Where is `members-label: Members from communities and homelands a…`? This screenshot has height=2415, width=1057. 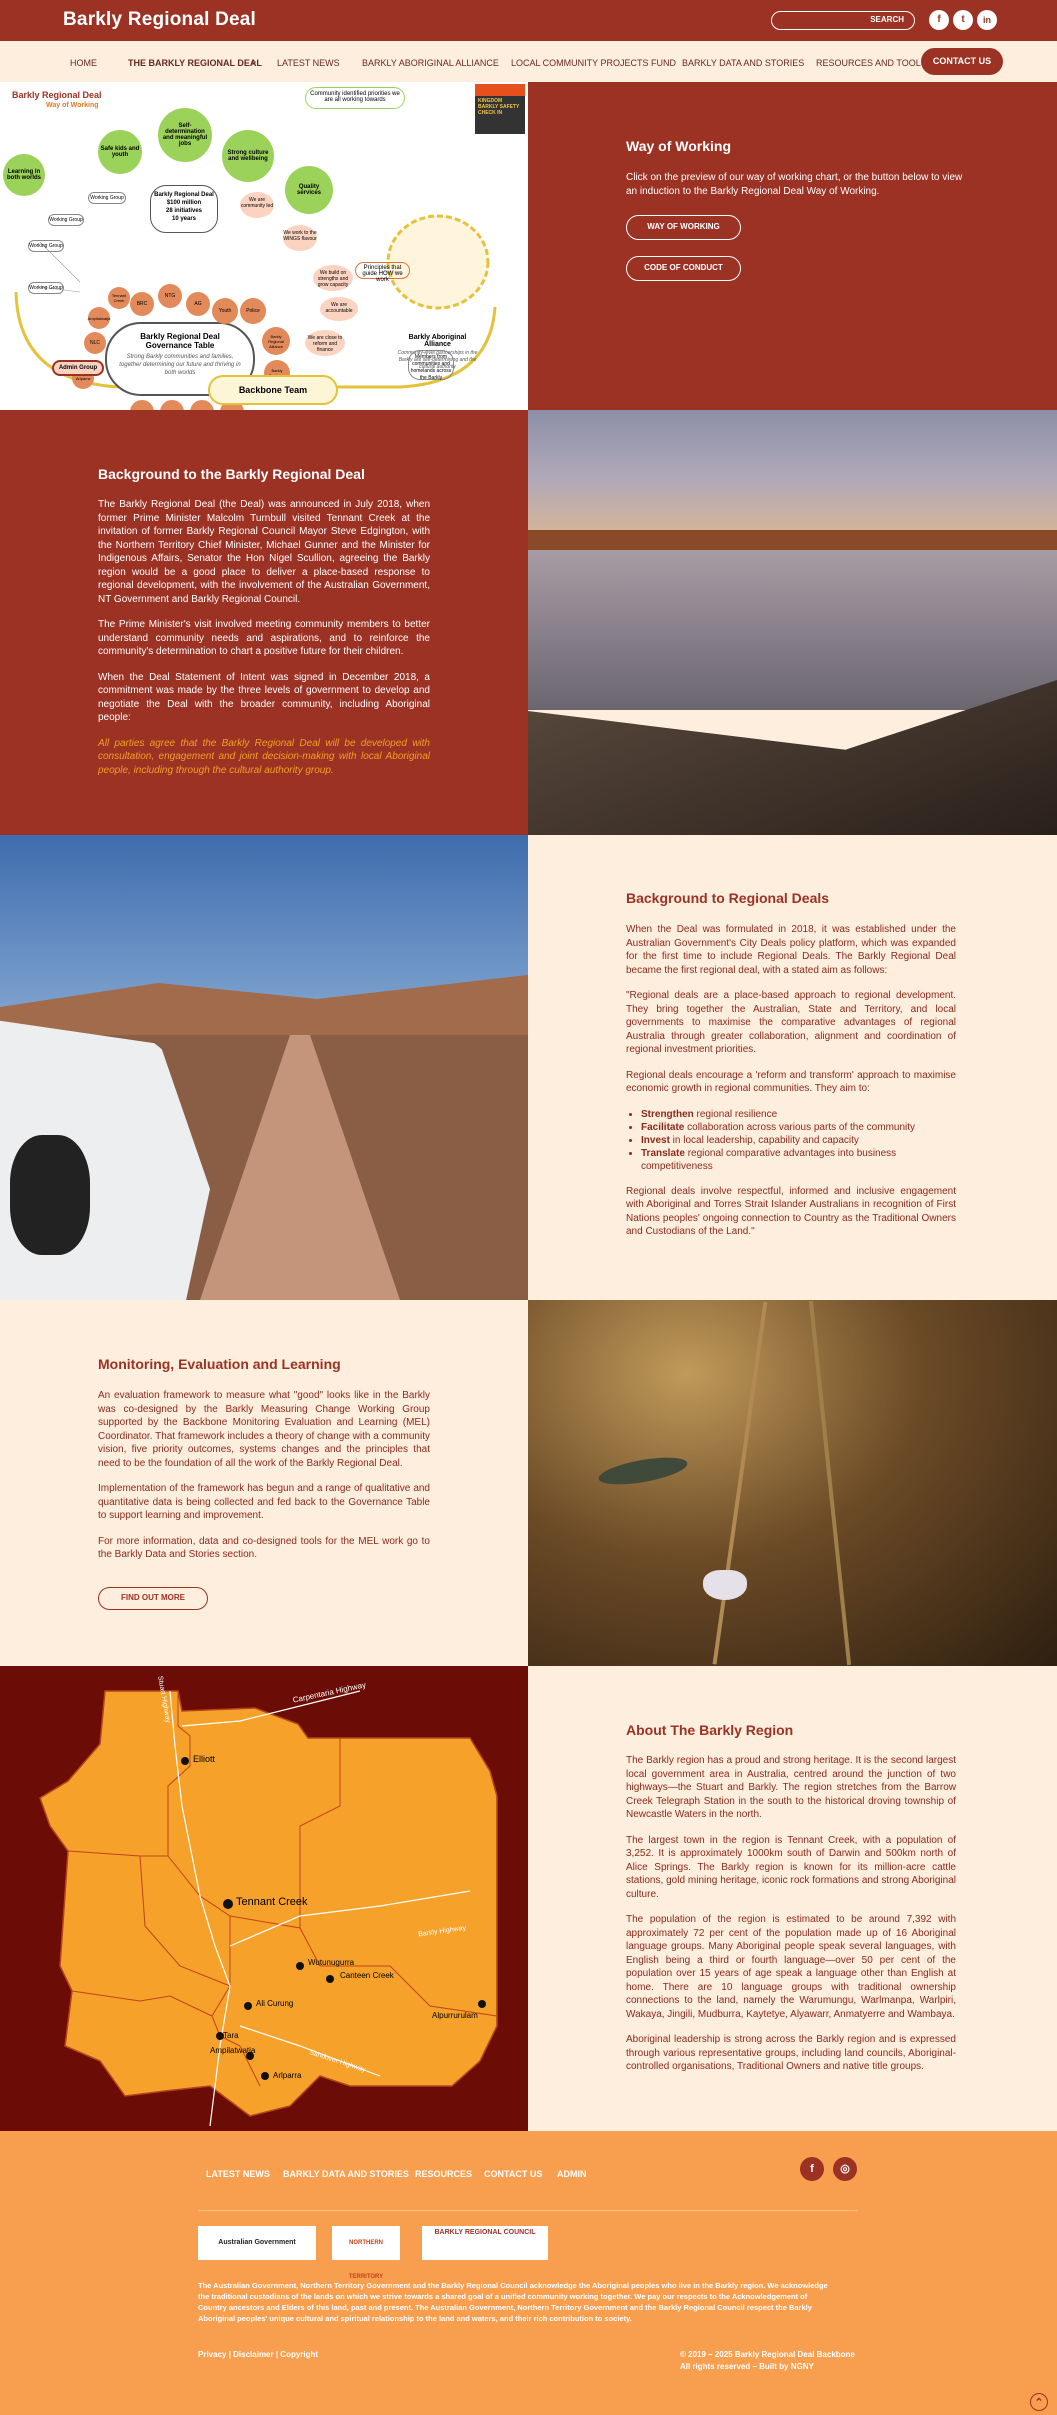
members-label: Members from communities and homelands a… is located at coordinates (431, 365).